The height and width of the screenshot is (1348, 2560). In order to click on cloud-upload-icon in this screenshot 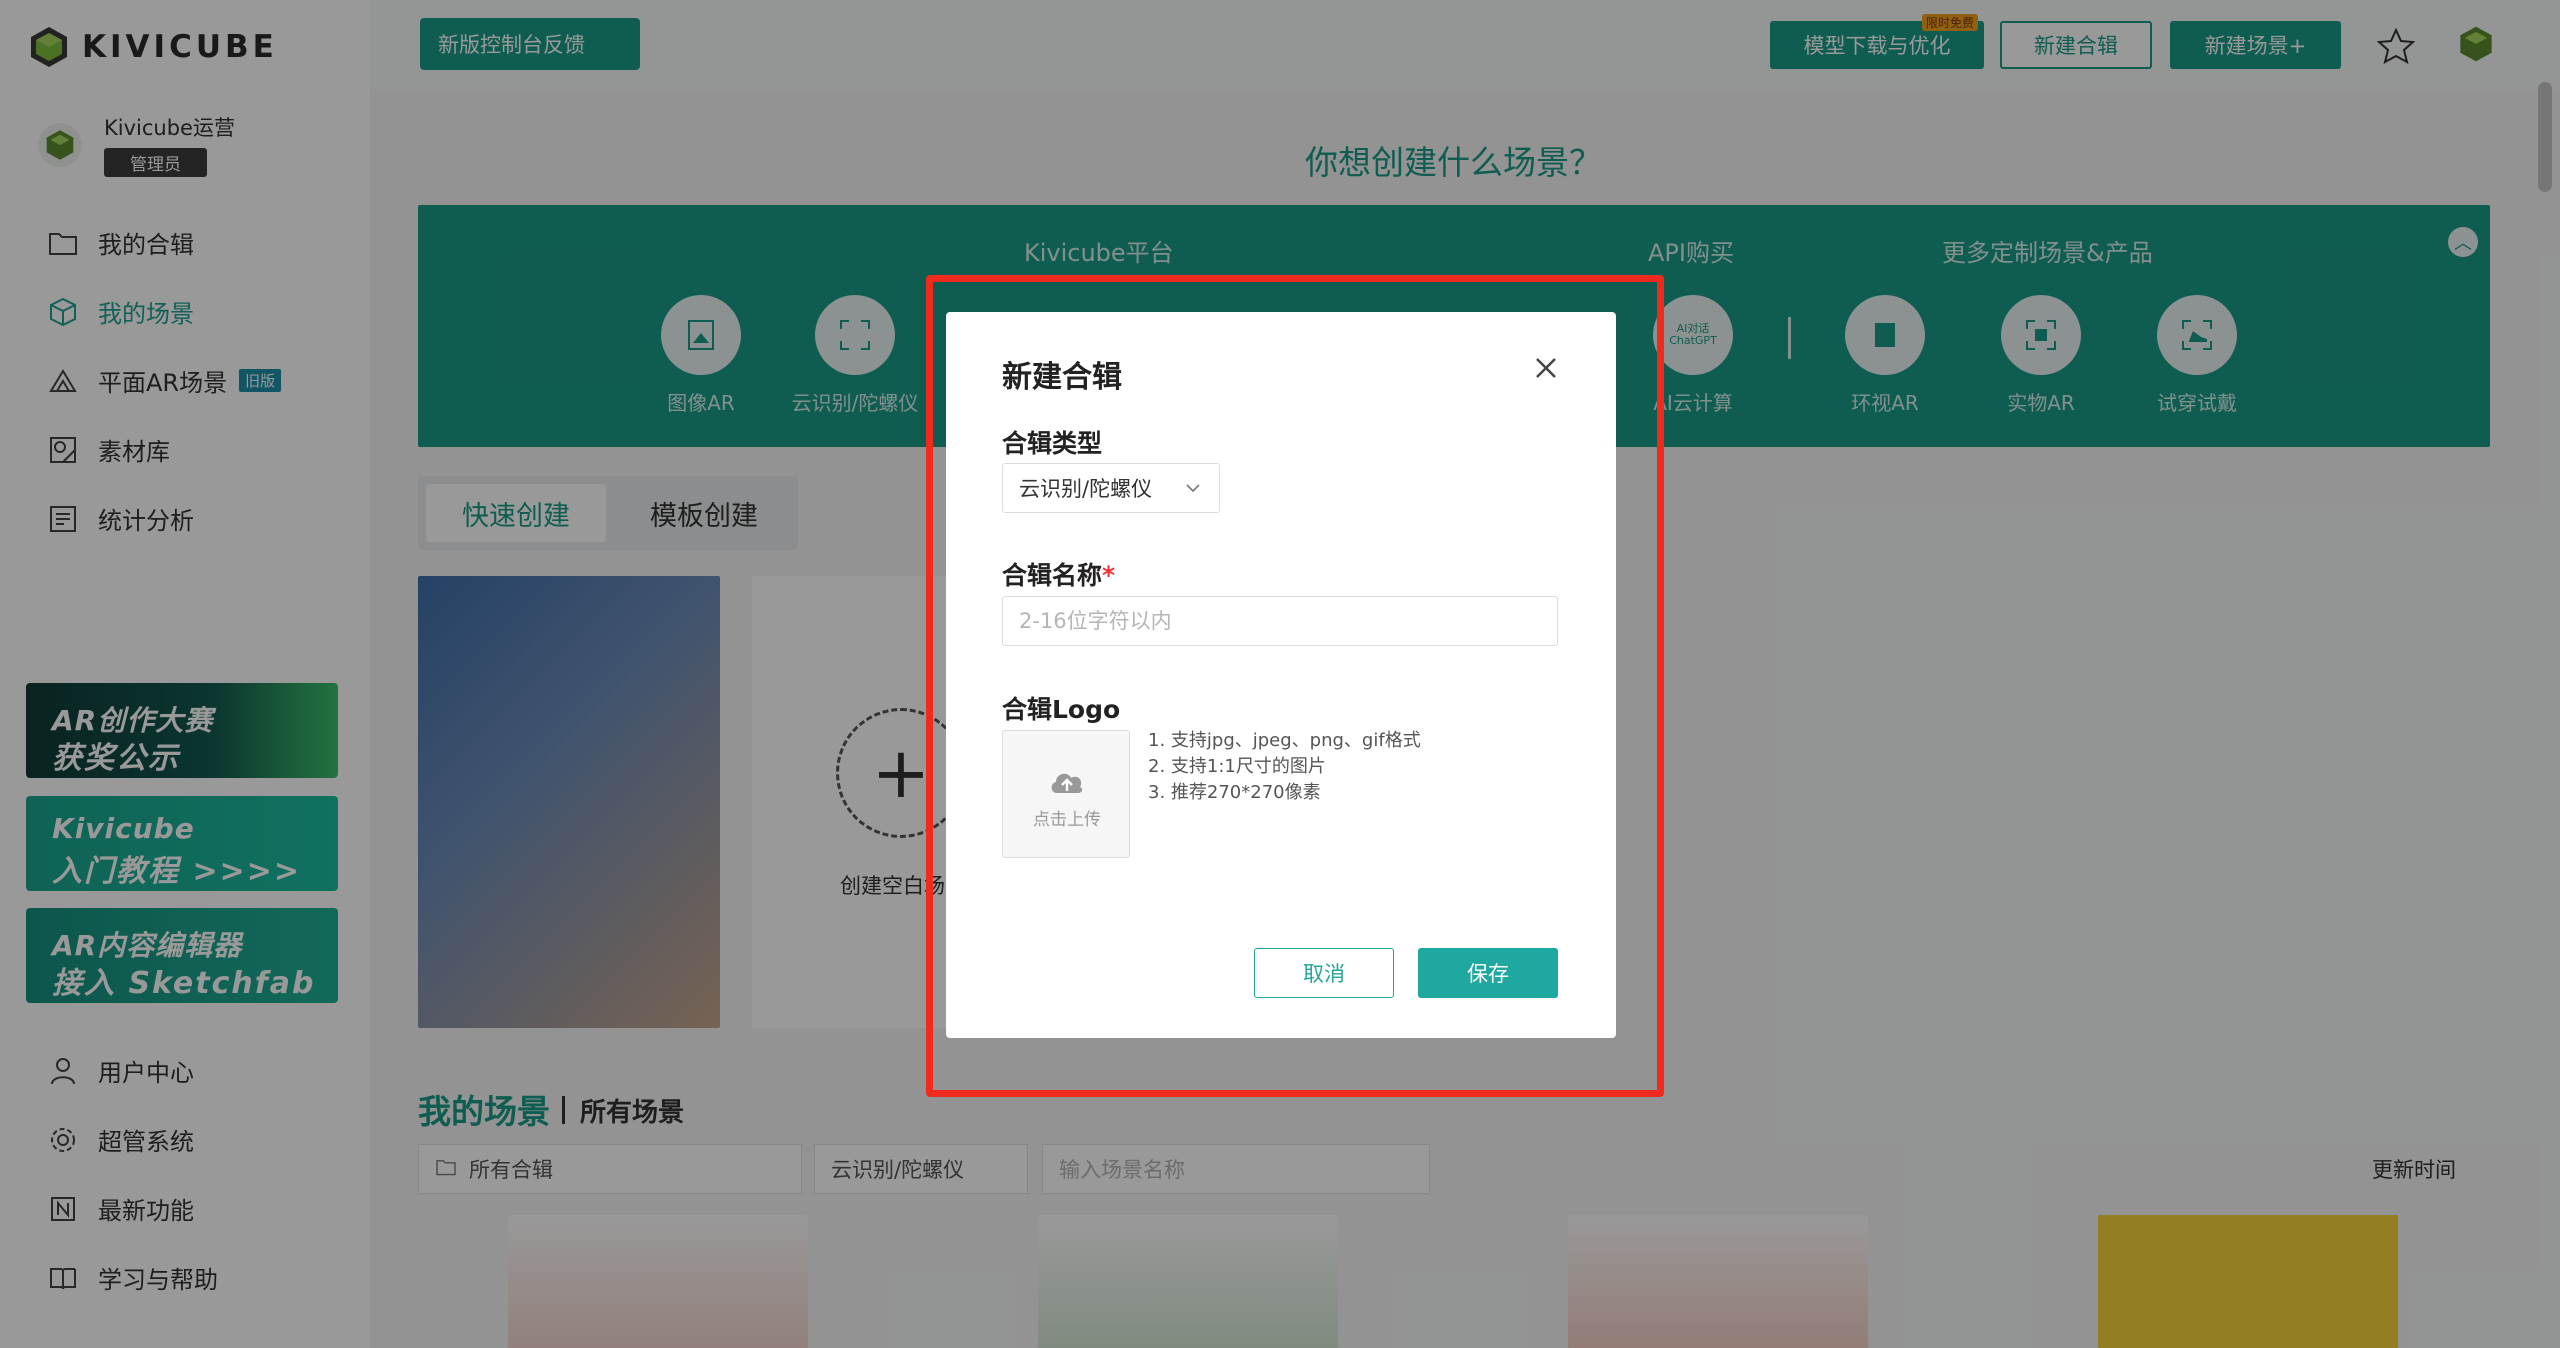, I will do `click(1067, 783)`.